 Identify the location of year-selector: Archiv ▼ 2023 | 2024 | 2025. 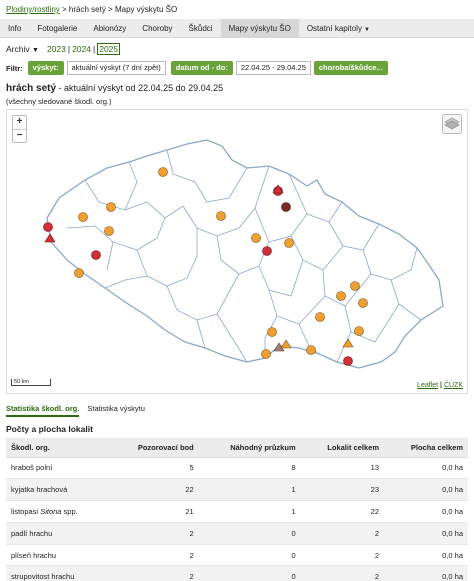
(64, 49).